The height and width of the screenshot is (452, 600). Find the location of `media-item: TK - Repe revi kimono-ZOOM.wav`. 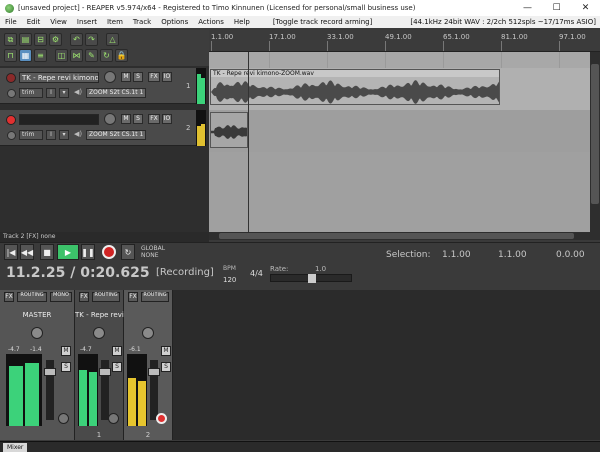

media-item: TK - Repe revi kimono-ZOOM.wav is located at coordinates (355, 87).